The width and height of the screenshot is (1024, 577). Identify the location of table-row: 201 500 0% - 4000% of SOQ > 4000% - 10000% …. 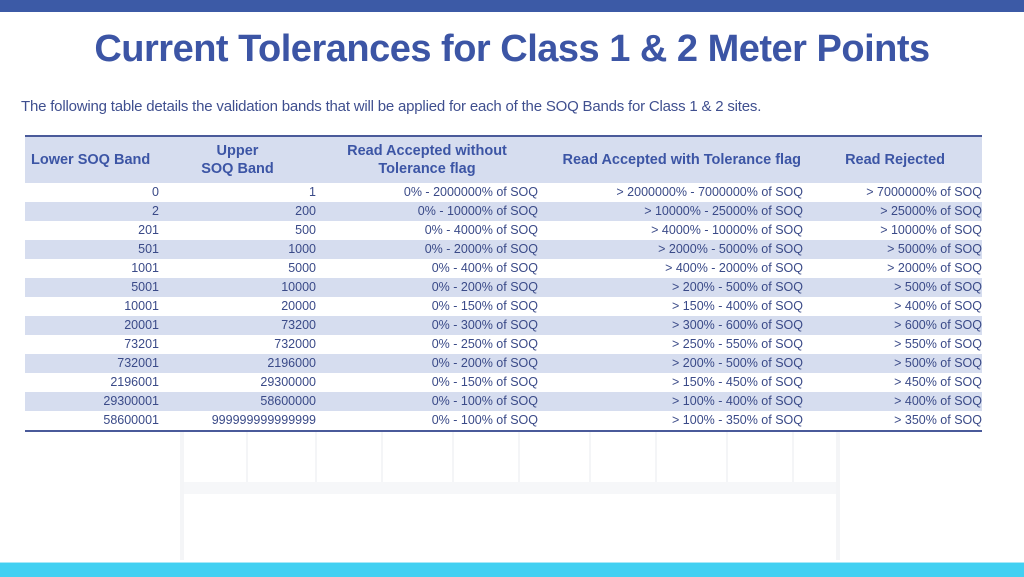
(503, 230).